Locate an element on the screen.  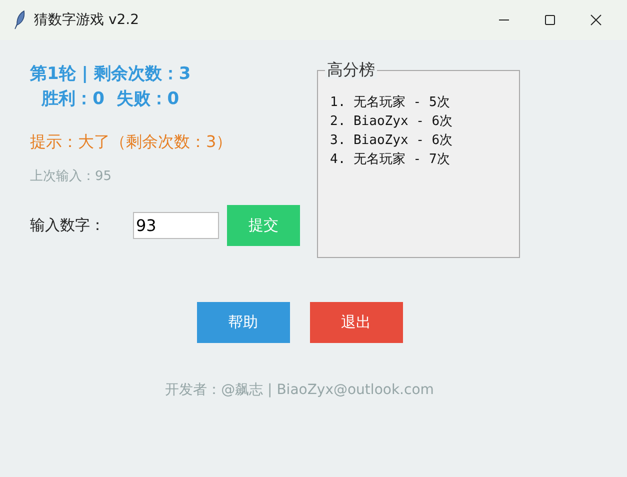
input-label: 输入数字： is located at coordinates (68, 225).